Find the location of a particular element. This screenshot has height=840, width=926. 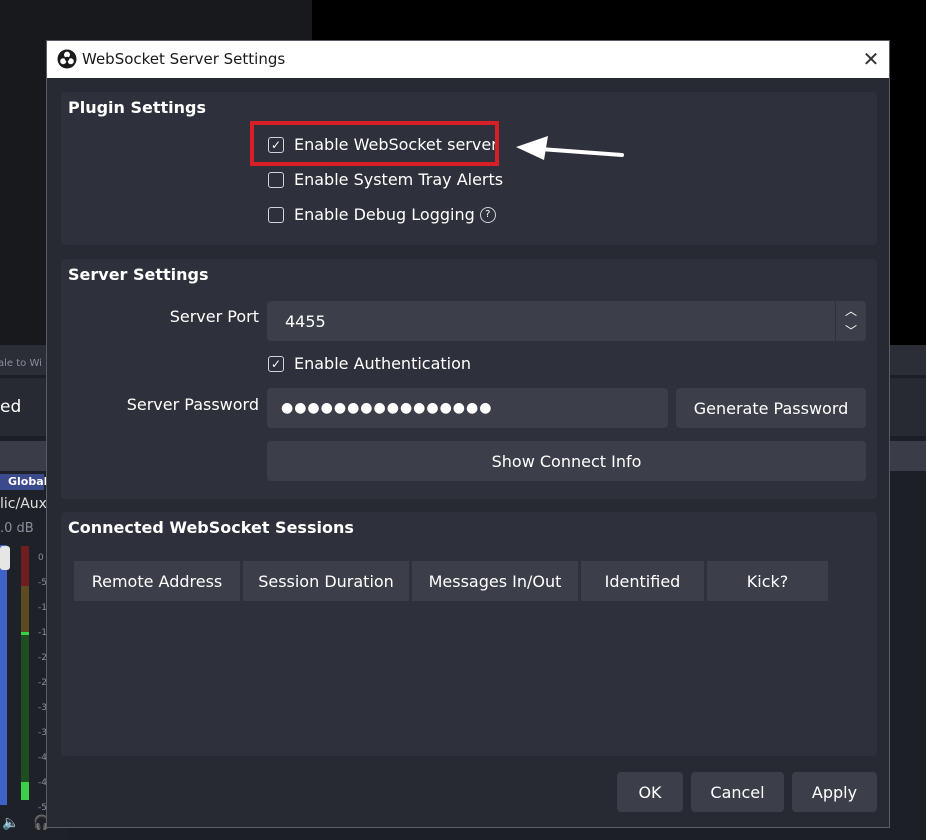

meter-peak-marker is located at coordinates (25, 633).